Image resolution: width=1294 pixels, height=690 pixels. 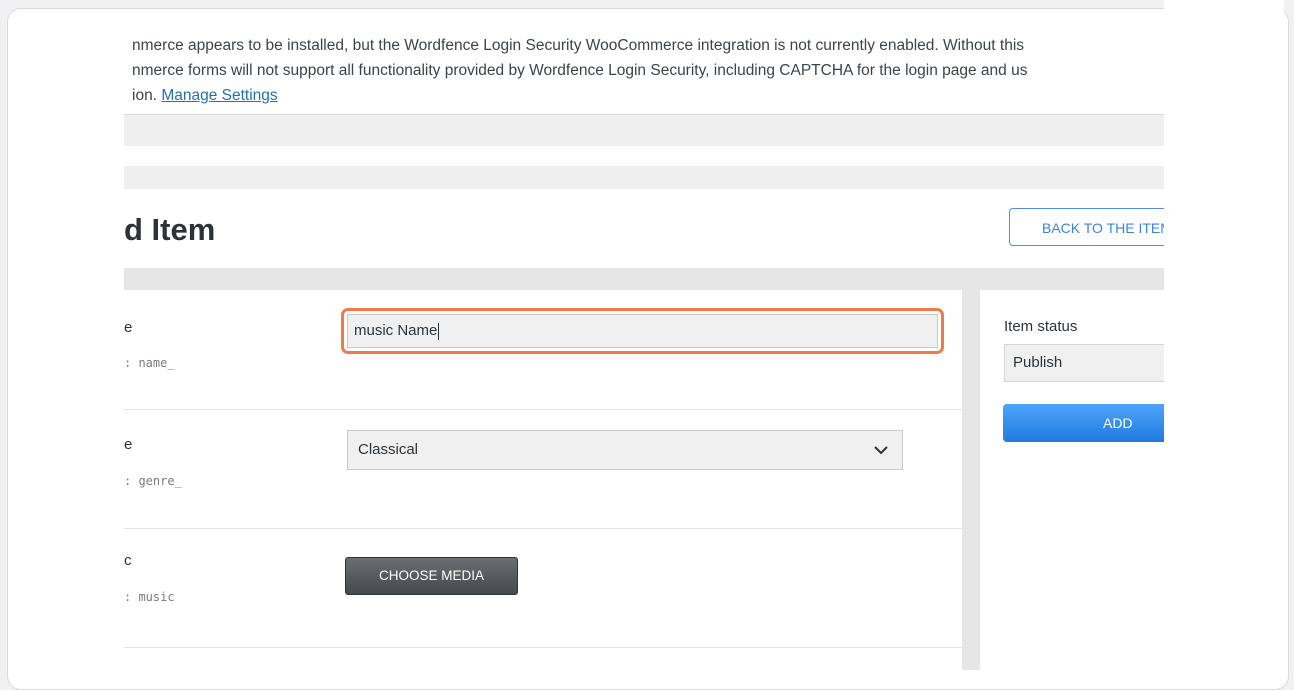 I want to click on item-status-label: Item status, so click(x=1041, y=326).